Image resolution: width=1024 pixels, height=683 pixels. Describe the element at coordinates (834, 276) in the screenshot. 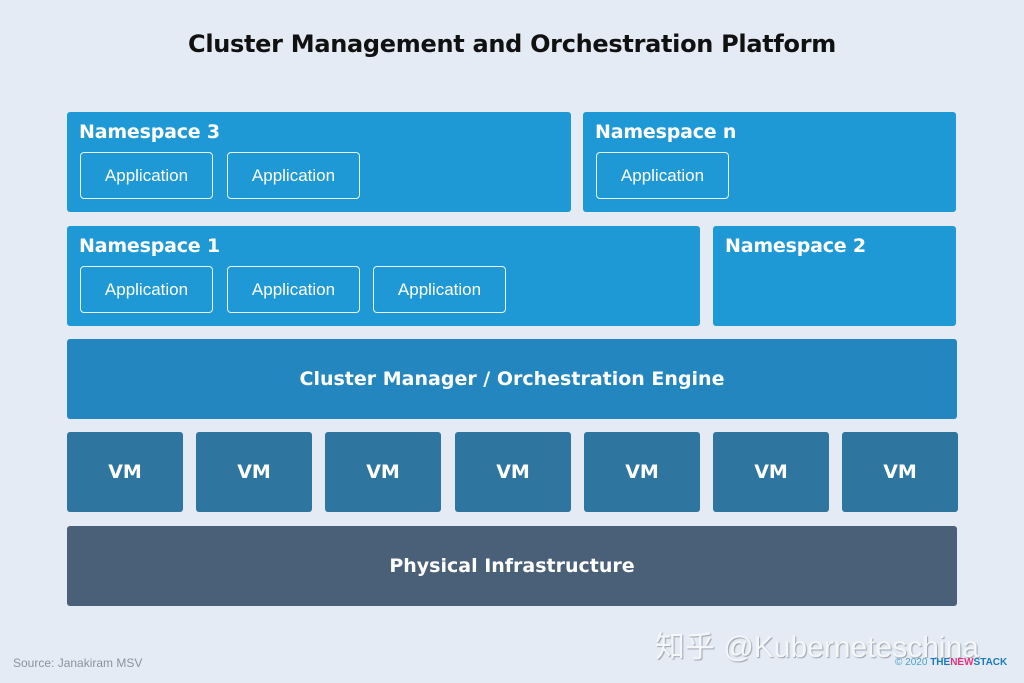

I see `namespace-2-box: Namespace 2` at that location.